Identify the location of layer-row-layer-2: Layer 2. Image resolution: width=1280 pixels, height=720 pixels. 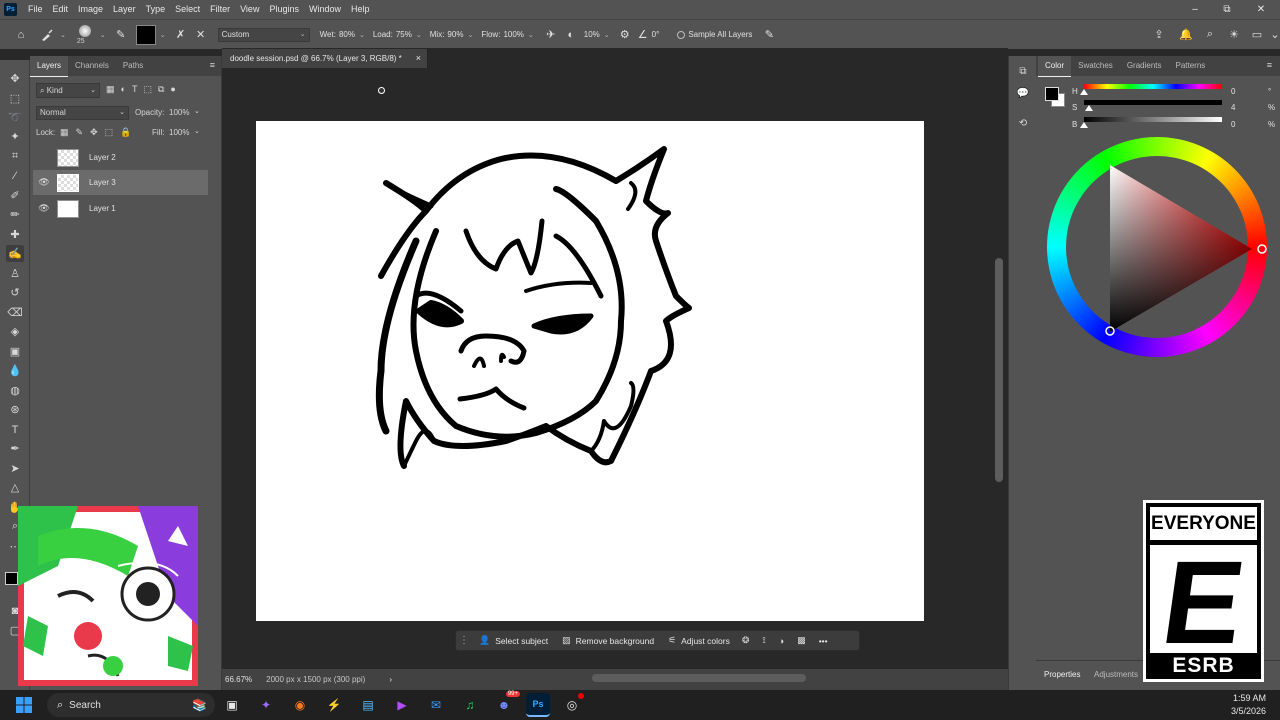
(120, 157).